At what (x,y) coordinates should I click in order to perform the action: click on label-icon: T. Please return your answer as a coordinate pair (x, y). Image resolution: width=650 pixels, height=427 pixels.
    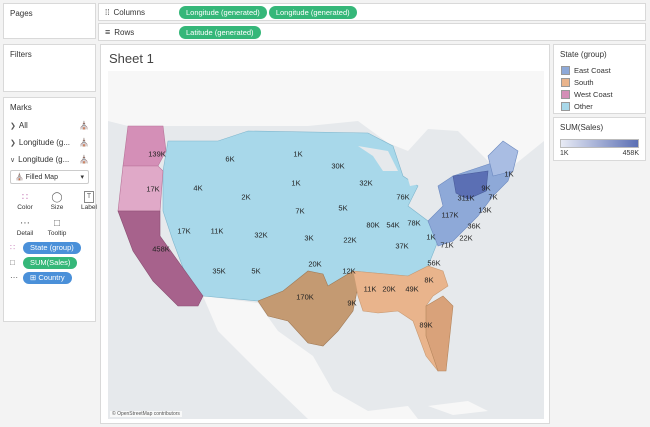
    Looking at the image, I should click on (89, 197).